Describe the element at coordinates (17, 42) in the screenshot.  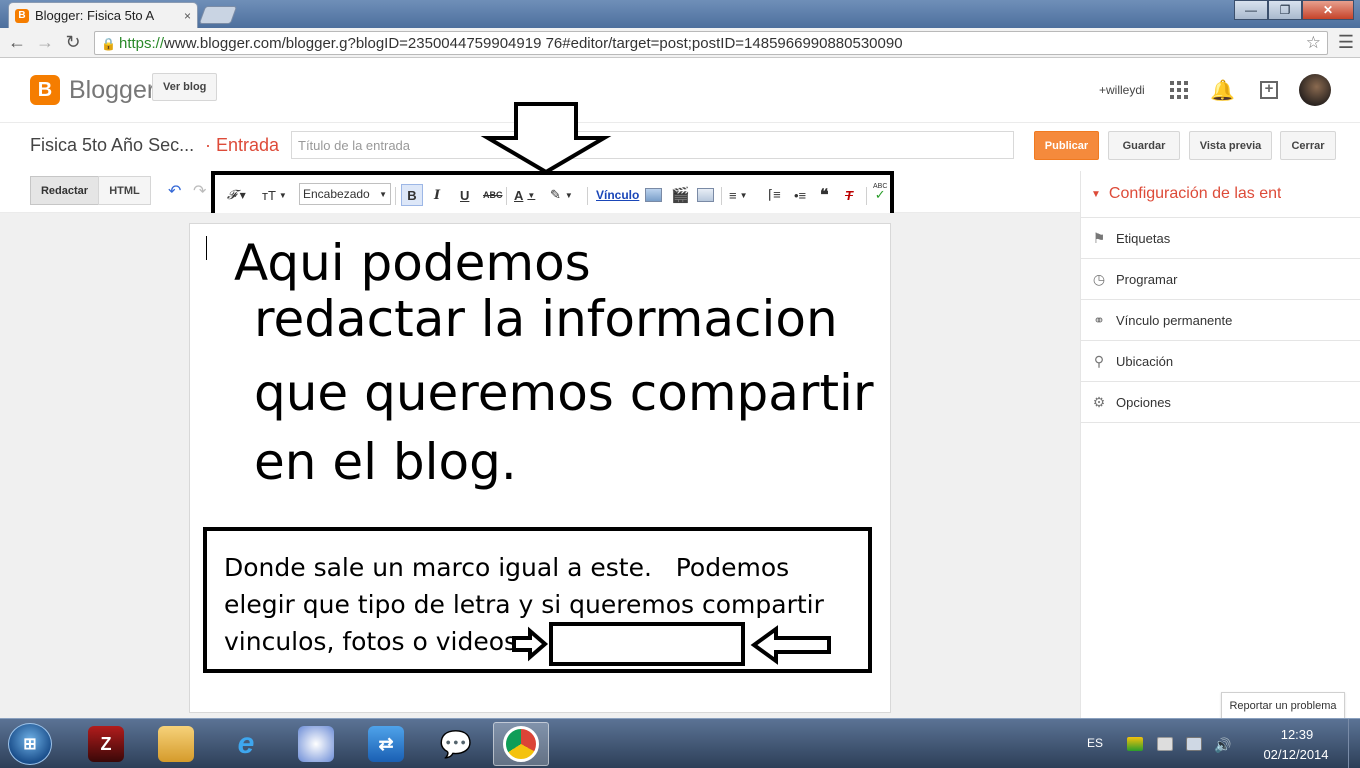
I see `back-arrow-icon: ←` at that location.